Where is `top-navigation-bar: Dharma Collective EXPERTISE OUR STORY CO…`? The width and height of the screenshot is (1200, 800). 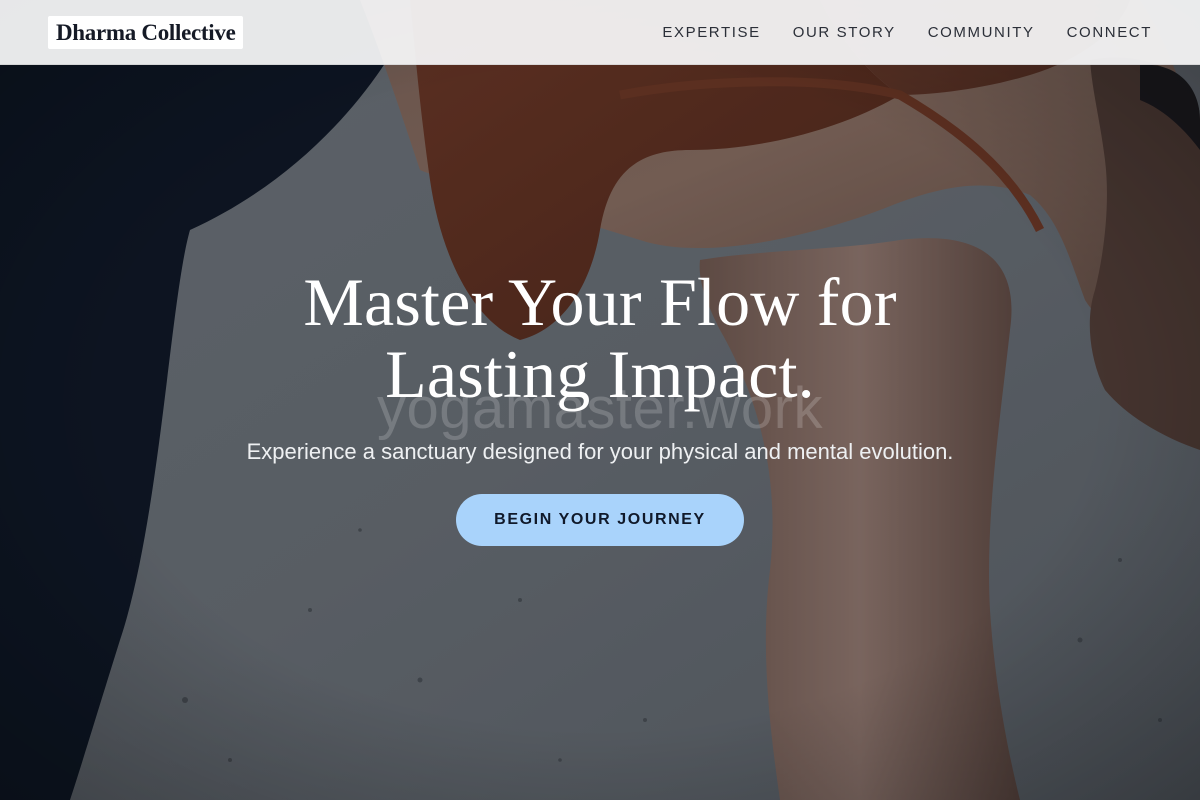
top-navigation-bar: Dharma Collective EXPERTISE OUR STORY CO… is located at coordinates (600, 32).